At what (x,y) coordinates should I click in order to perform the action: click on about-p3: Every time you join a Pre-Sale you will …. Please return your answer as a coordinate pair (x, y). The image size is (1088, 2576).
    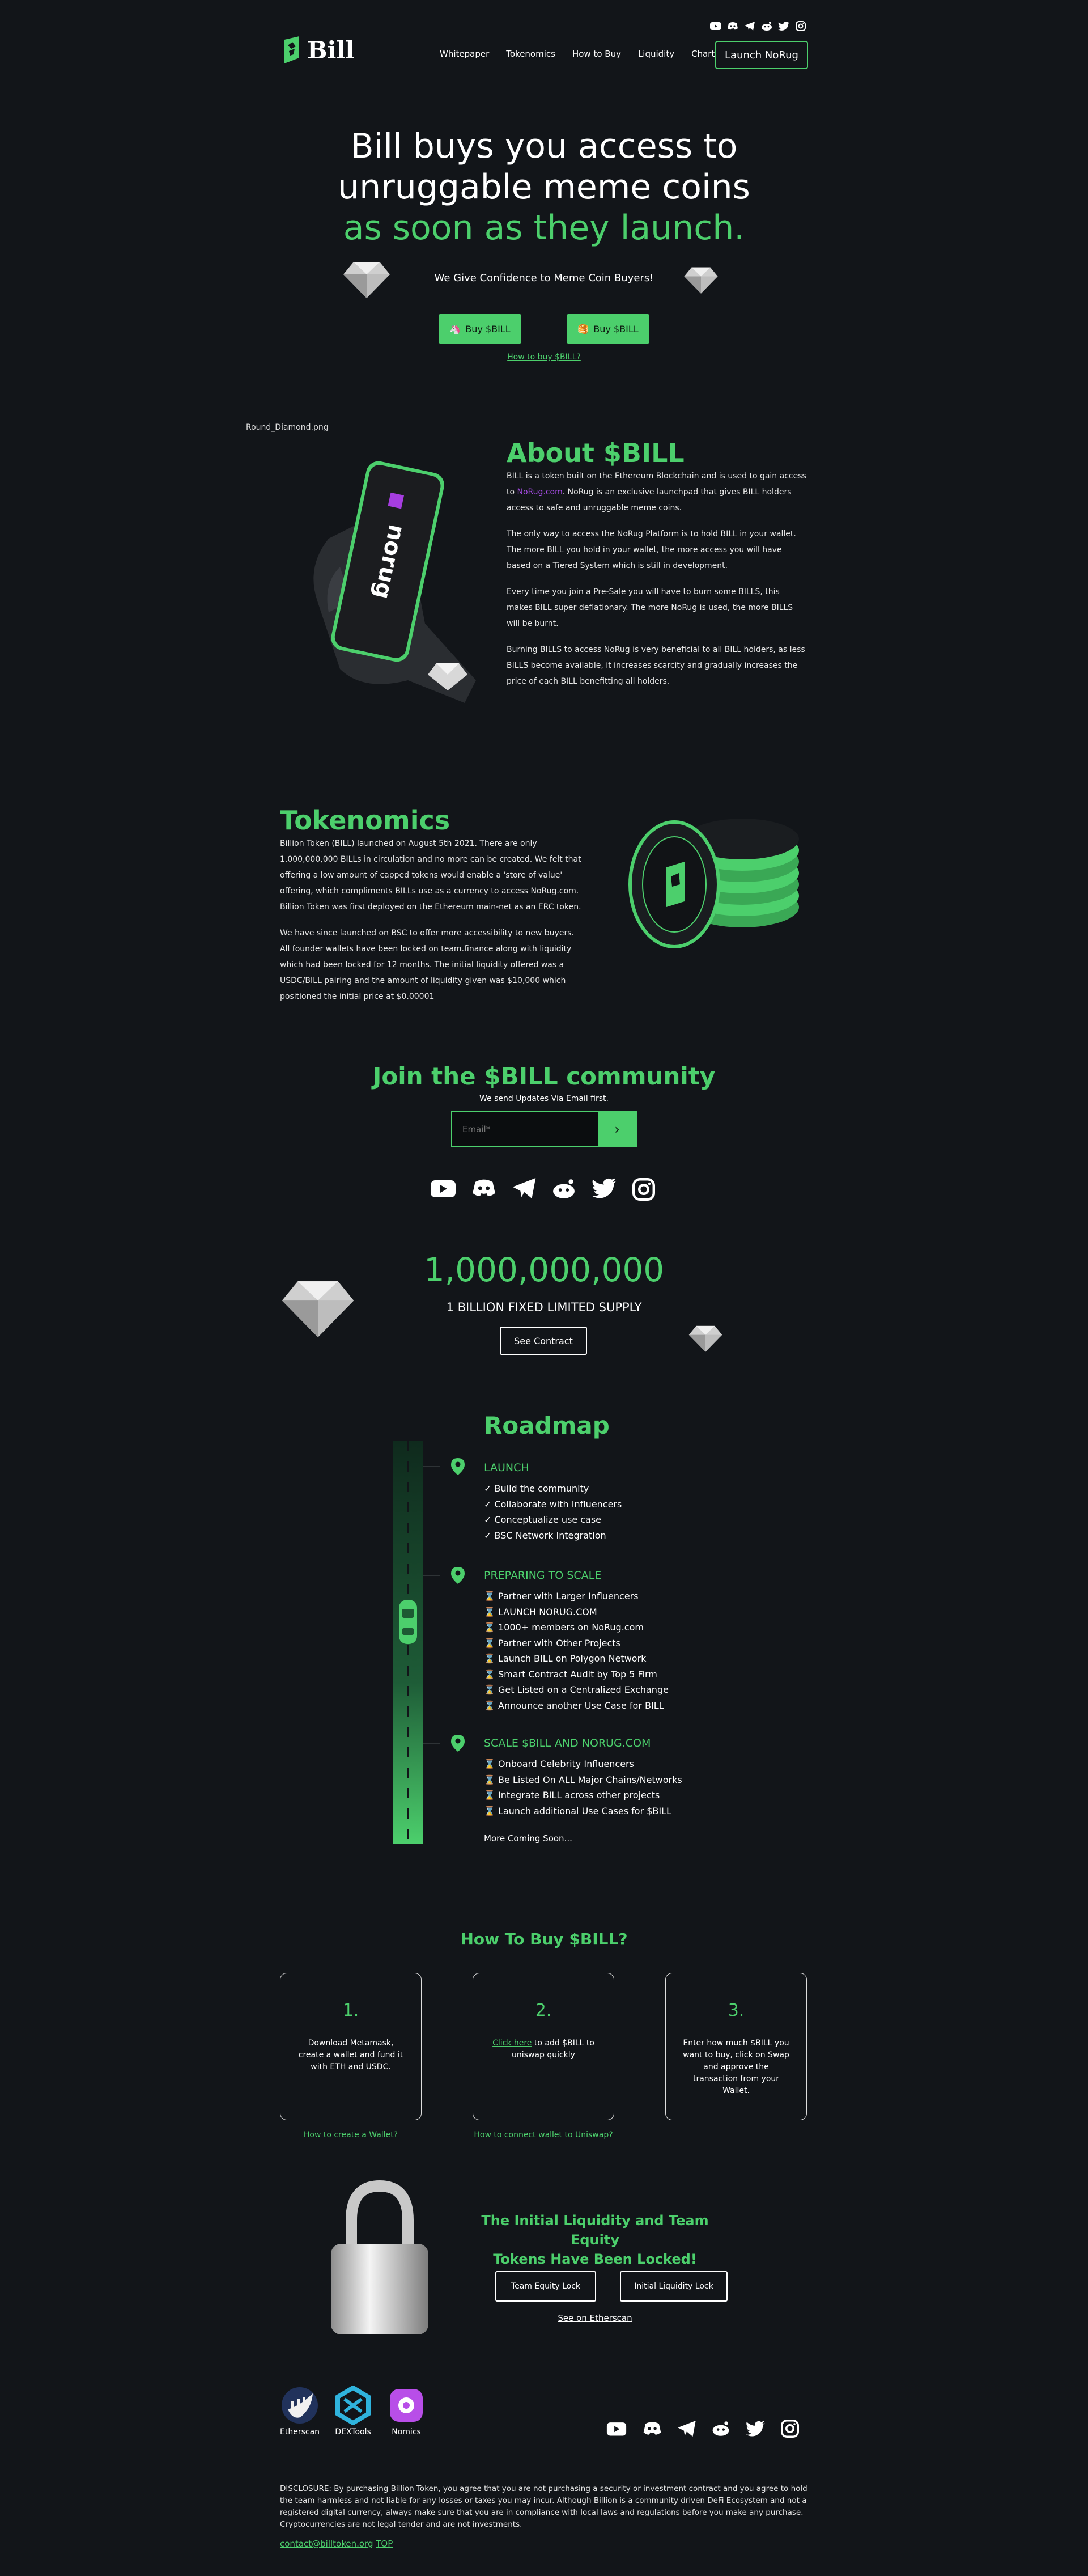
    Looking at the image, I should click on (650, 607).